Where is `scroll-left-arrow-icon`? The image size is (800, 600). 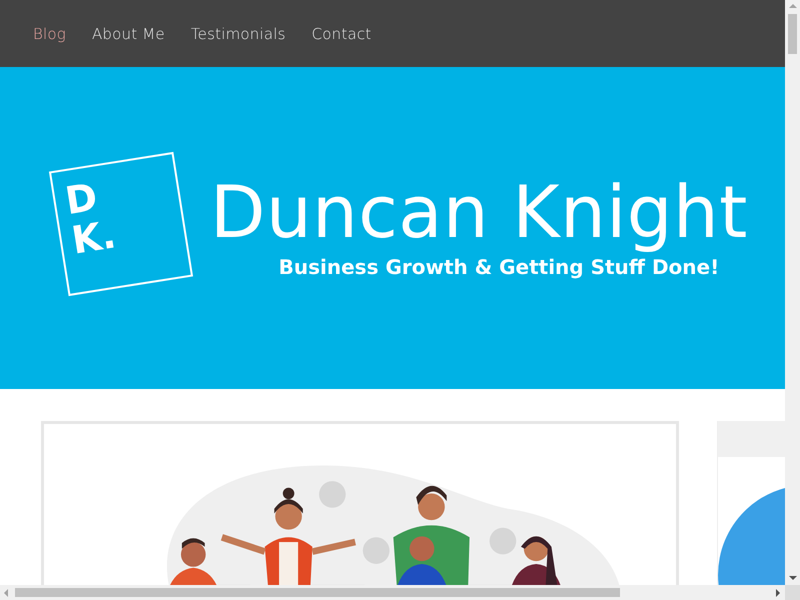 scroll-left-arrow-icon is located at coordinates (6, 593).